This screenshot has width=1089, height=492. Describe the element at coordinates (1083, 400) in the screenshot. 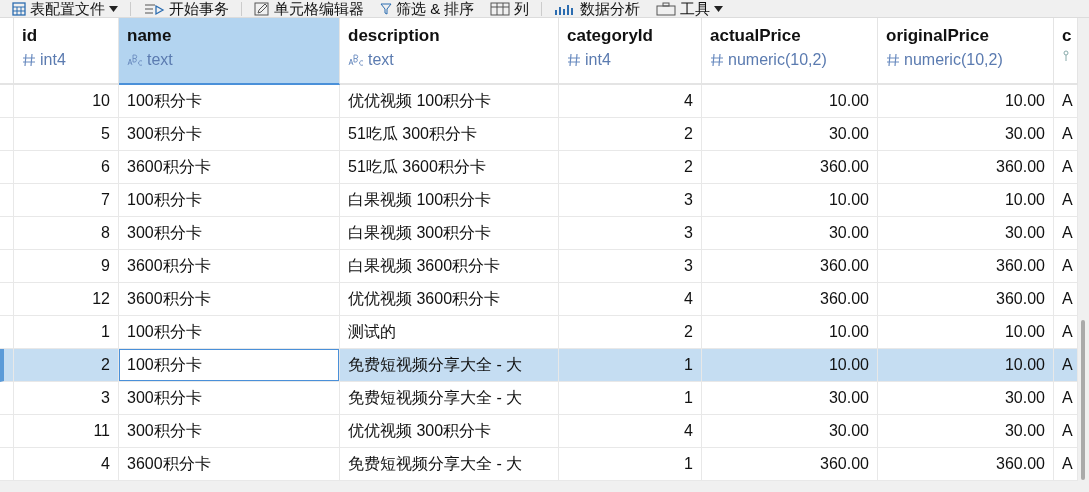

I see `scrollbar-thumb` at that location.